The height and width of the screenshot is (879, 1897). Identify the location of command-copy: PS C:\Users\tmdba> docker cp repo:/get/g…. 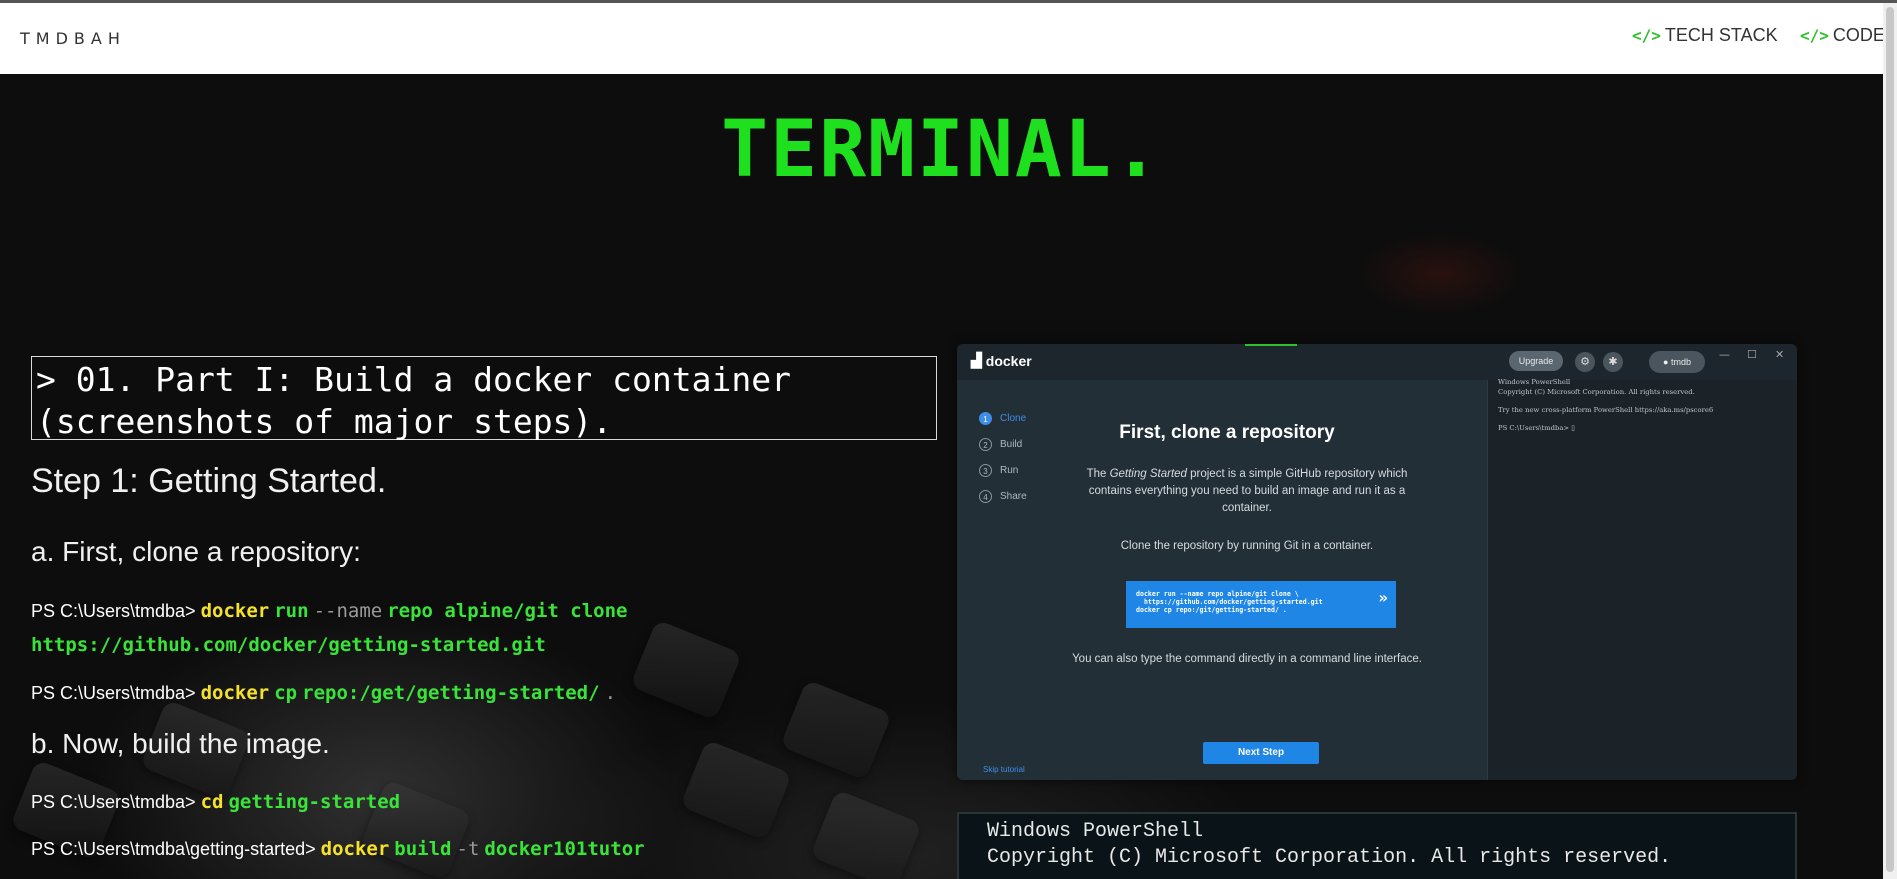
(481, 693).